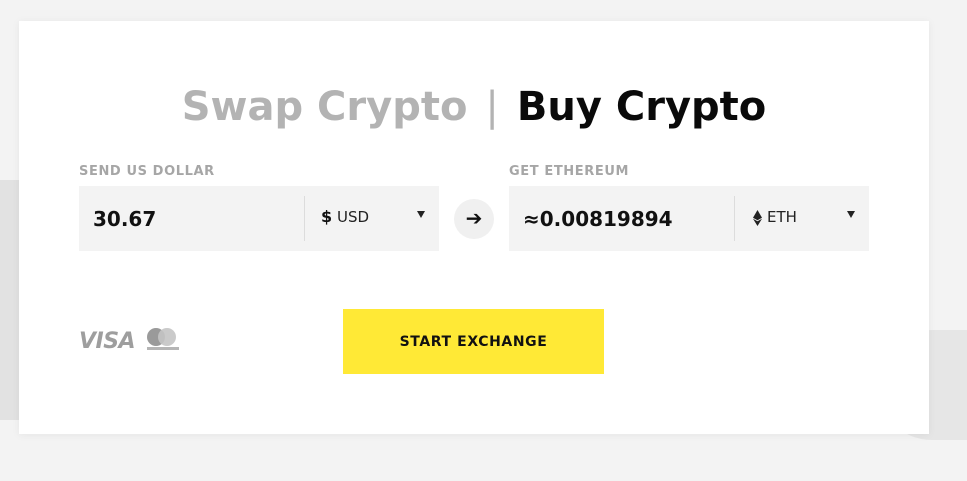 Image resolution: width=967 pixels, height=481 pixels. Describe the element at coordinates (641, 107) in the screenshot. I see `tab-buy-crypto: Buy Crypto` at that location.